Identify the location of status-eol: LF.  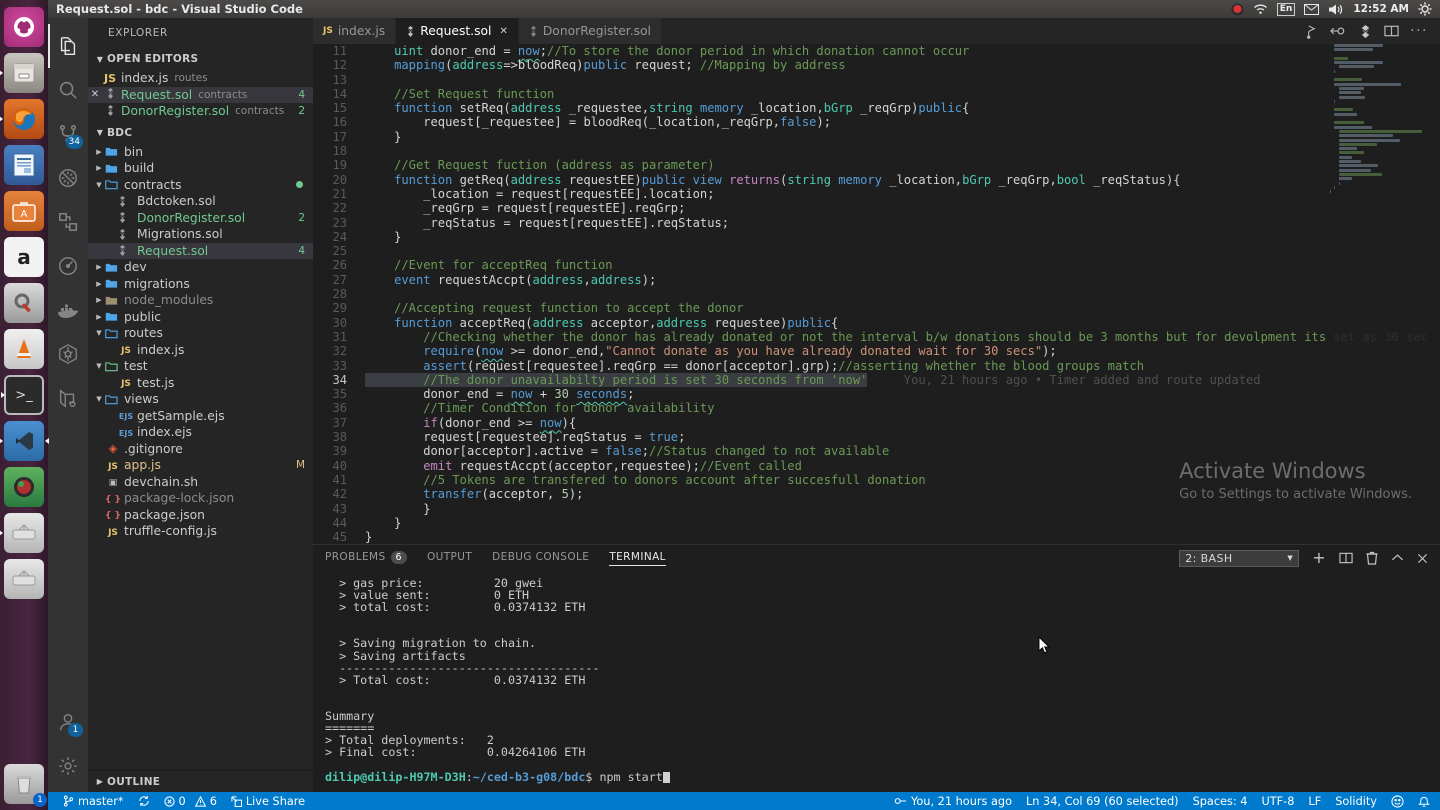
(1314, 801).